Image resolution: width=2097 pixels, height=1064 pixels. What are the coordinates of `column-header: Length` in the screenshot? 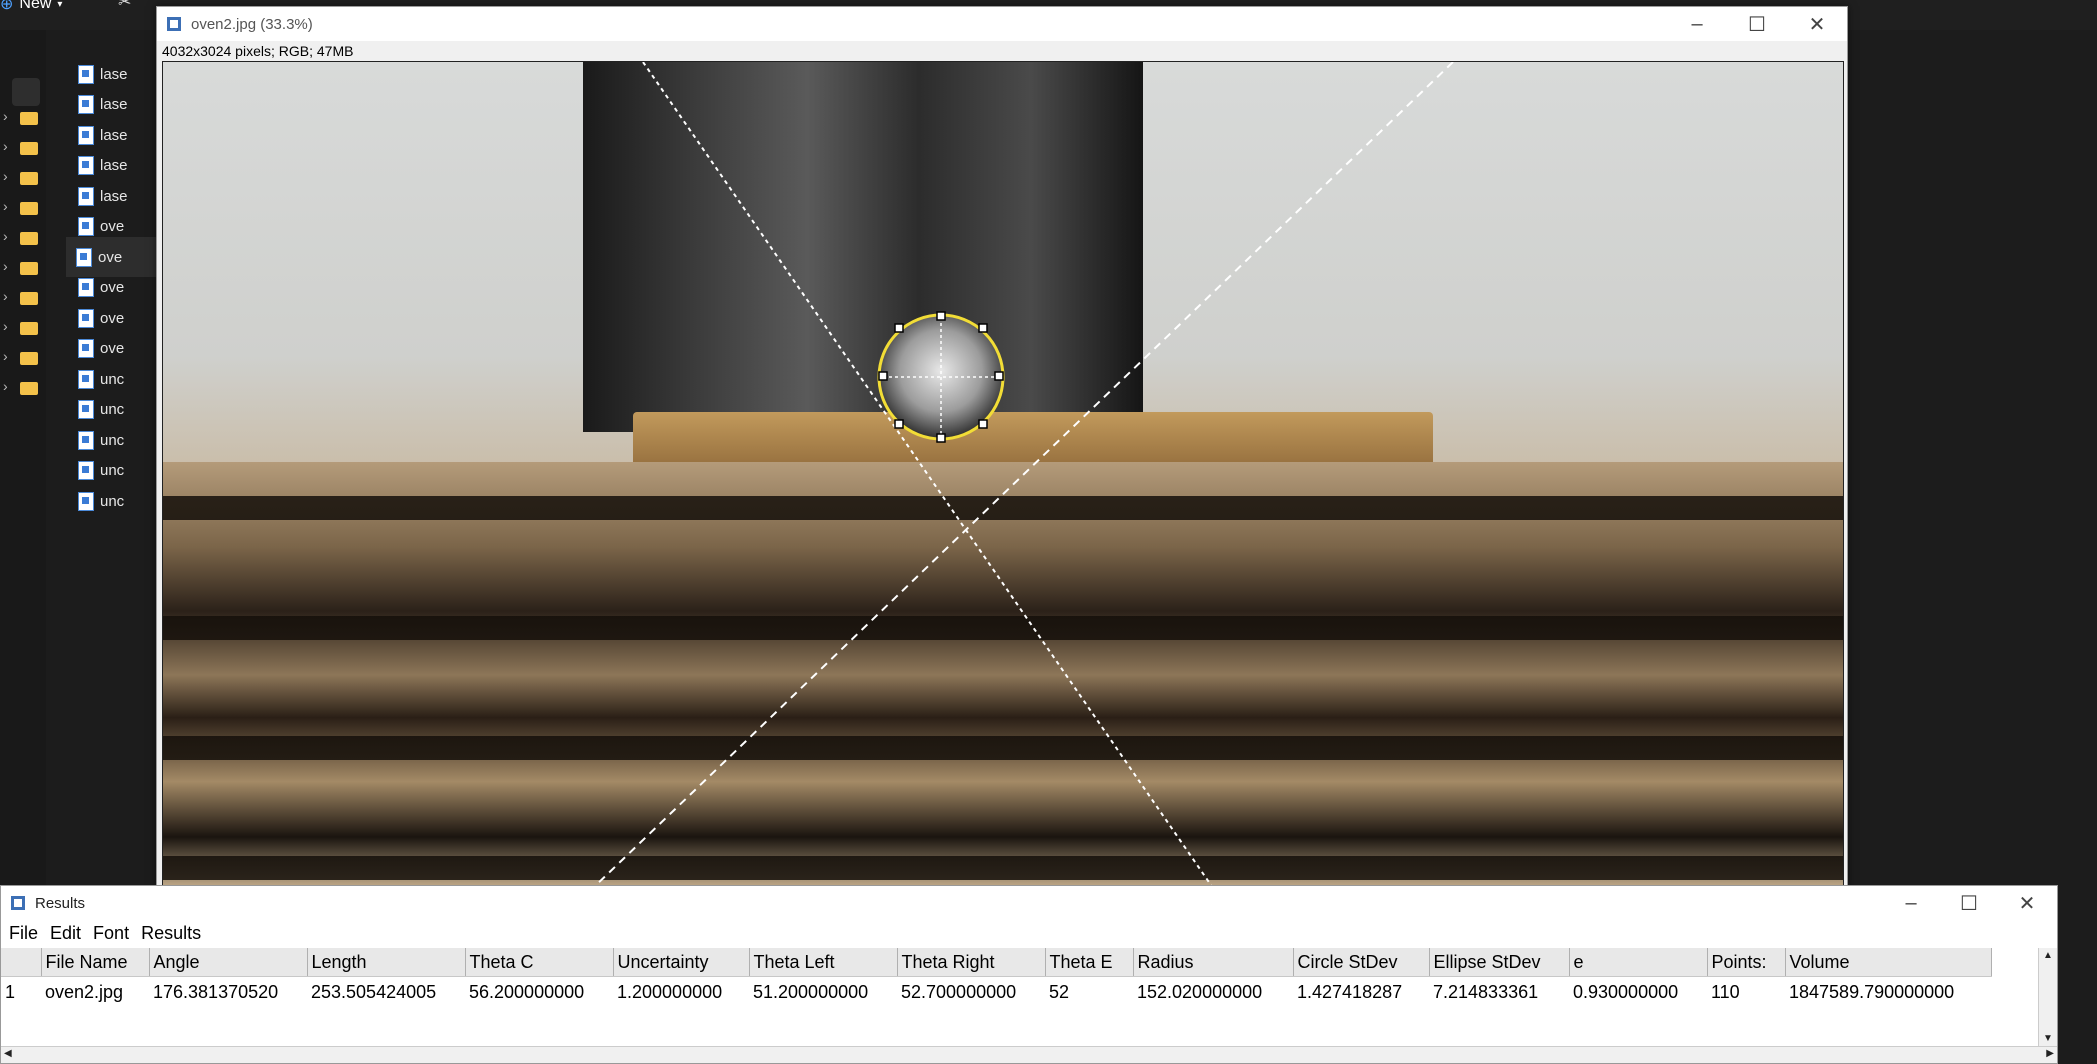 It's located at (386, 962).